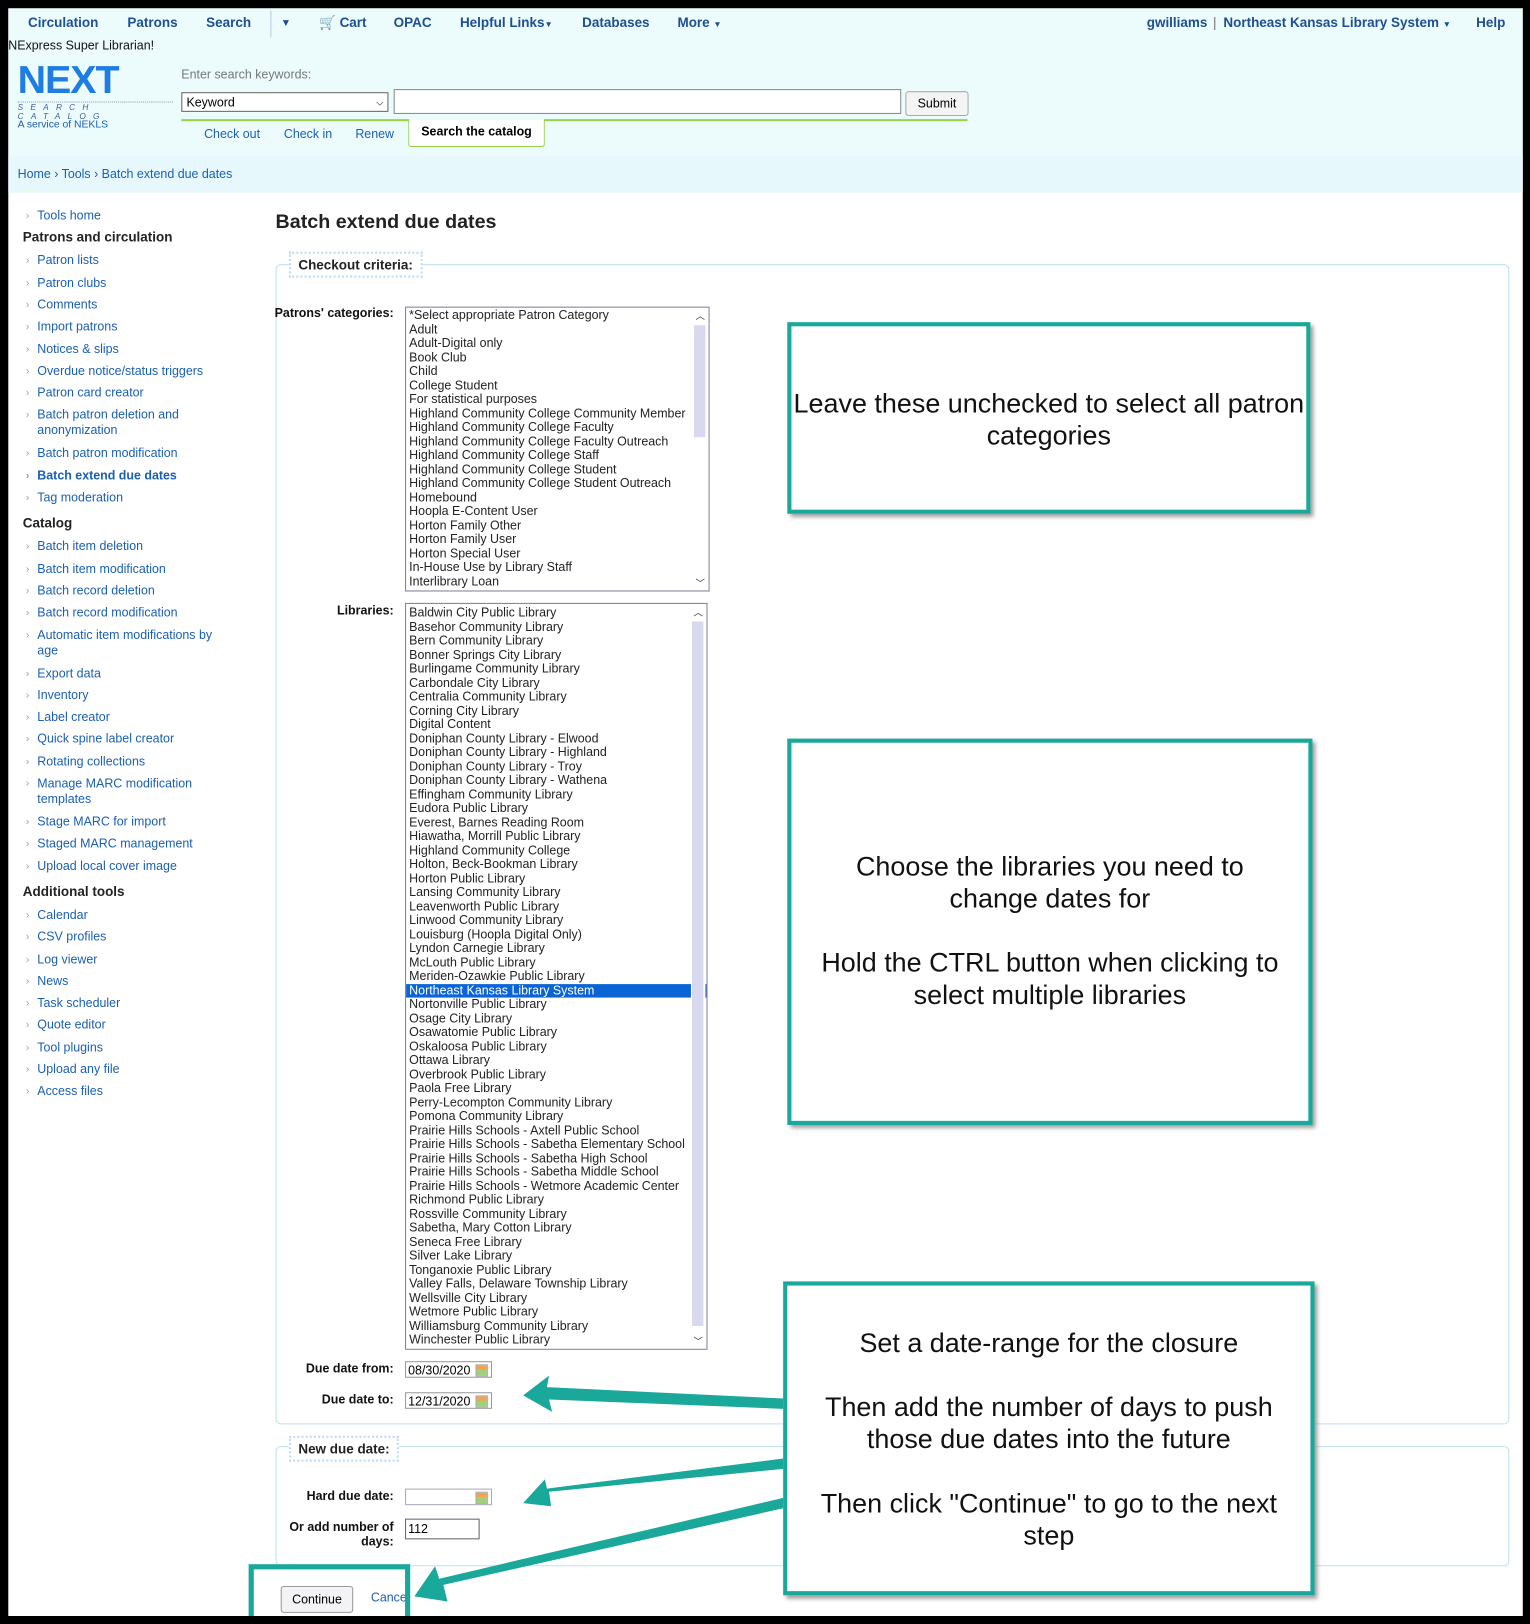  I want to click on arrow-to-continue, so click(599, 1549).